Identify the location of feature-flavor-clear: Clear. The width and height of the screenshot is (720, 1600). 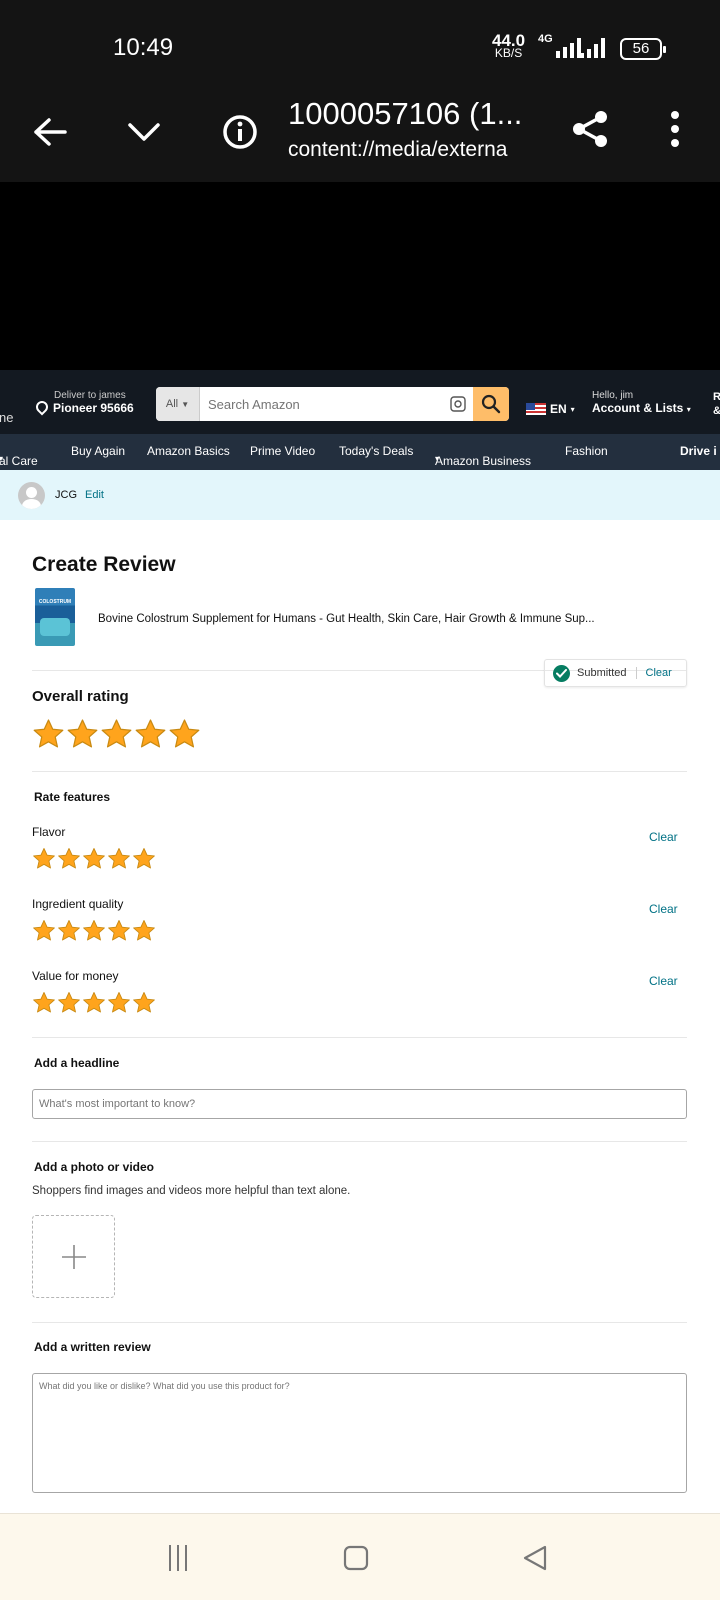
(663, 837).